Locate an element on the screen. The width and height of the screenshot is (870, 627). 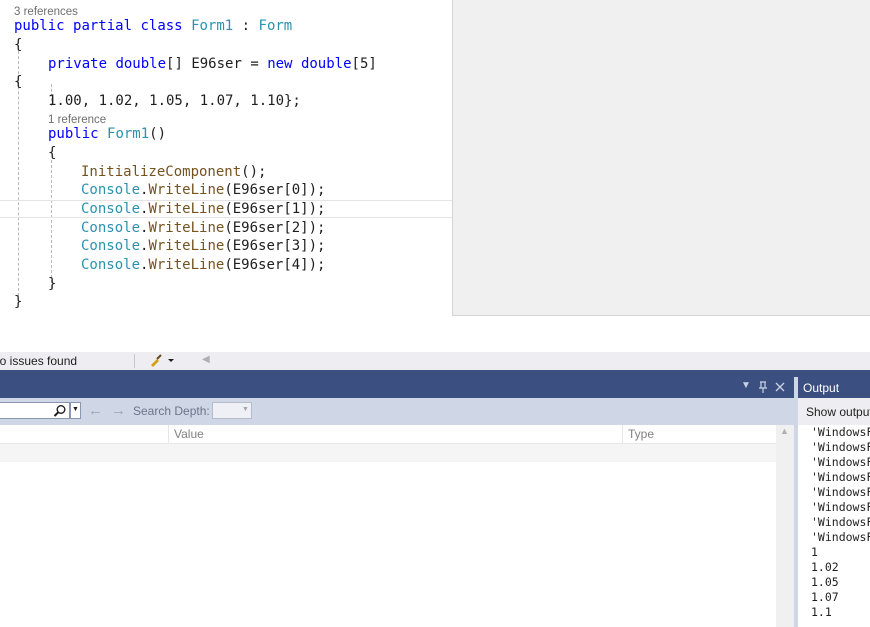
pin-button is located at coordinates (763, 387).